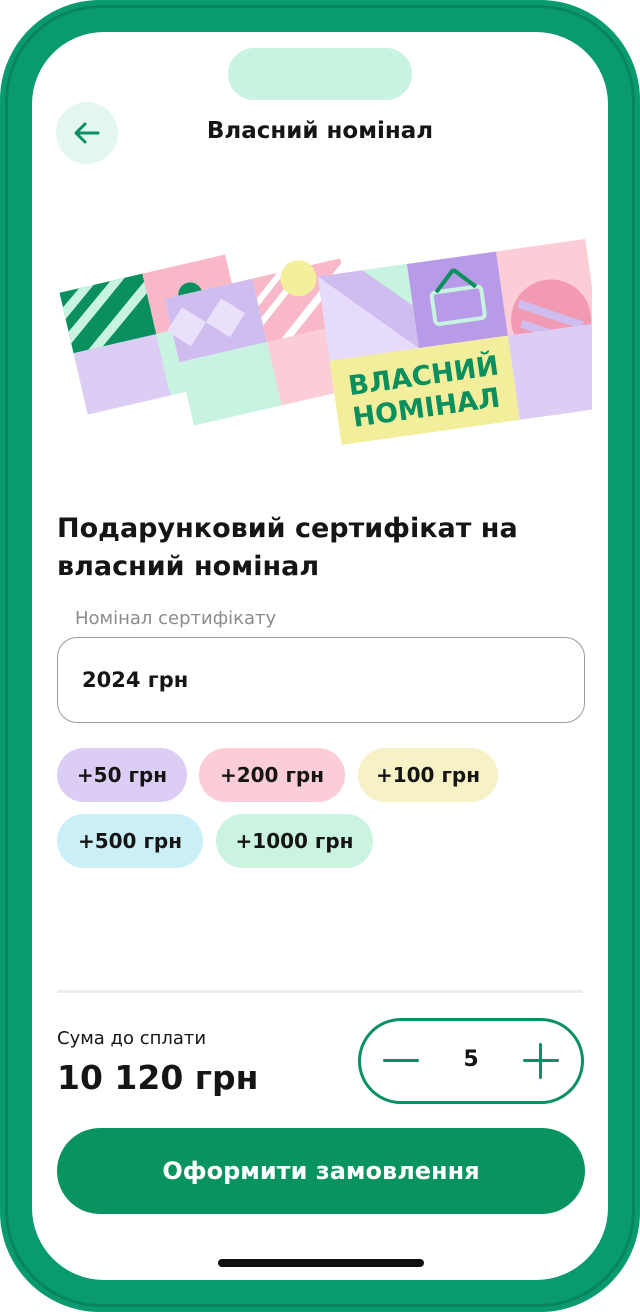 Image resolution: width=640 pixels, height=1312 pixels. Describe the element at coordinates (294, 841) in the screenshot. I see `chip-plus-1000: +1000 грн` at that location.